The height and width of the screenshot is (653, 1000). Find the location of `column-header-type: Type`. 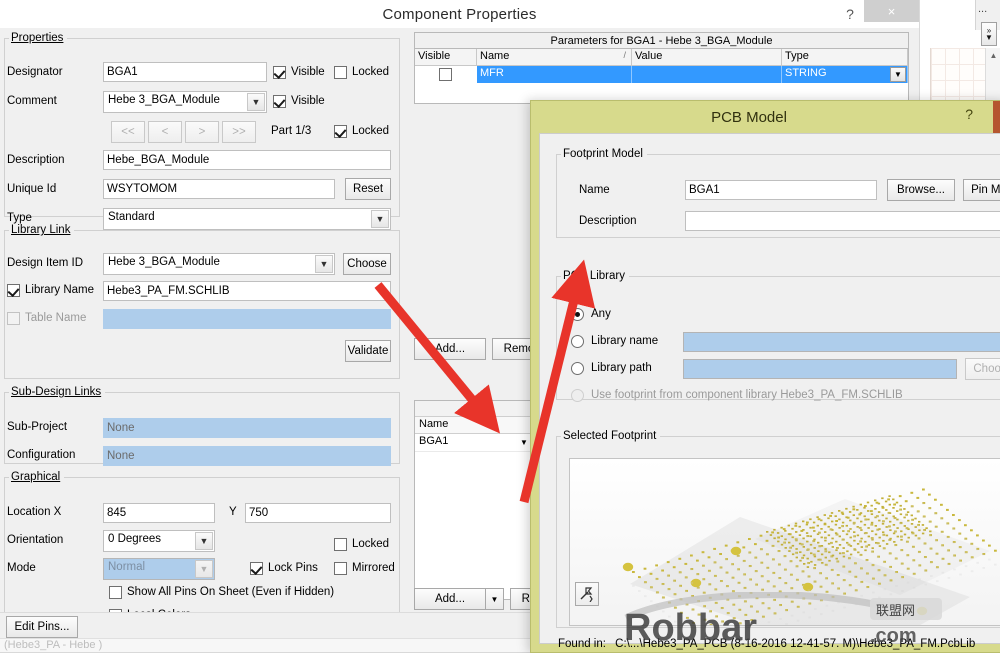

column-header-type: Type is located at coordinates (845, 57).